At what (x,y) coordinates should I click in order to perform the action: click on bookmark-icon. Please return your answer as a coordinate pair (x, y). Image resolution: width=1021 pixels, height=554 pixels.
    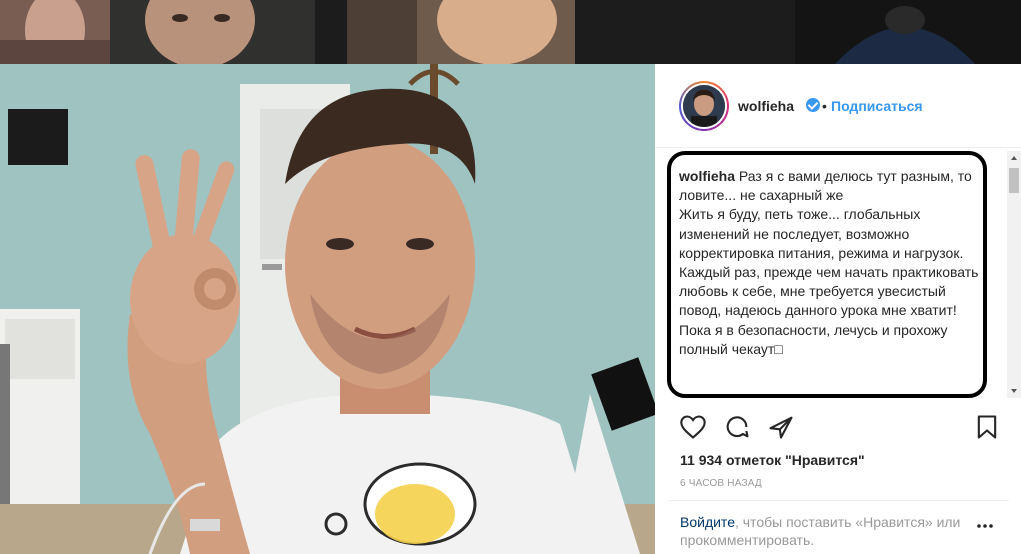
    Looking at the image, I should click on (987, 427).